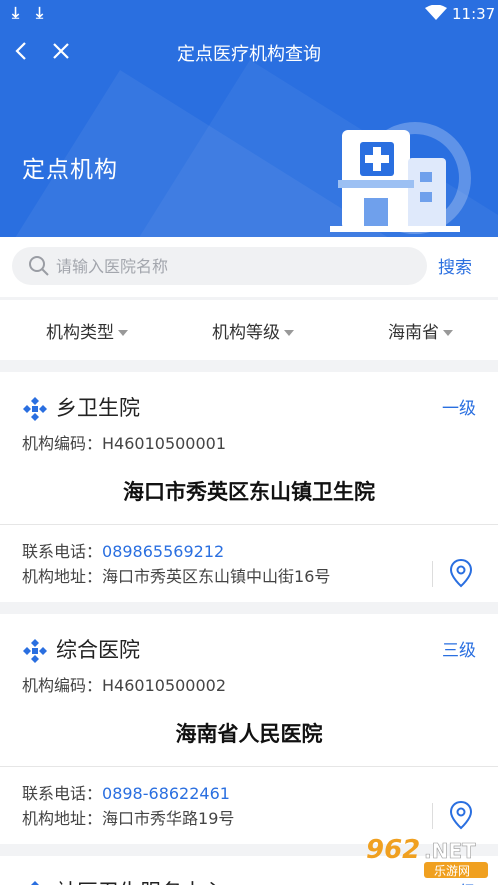 Image resolution: width=498 pixels, height=885 pixels. Describe the element at coordinates (450, 851) in the screenshot. I see `svg-text: .NET` at that location.